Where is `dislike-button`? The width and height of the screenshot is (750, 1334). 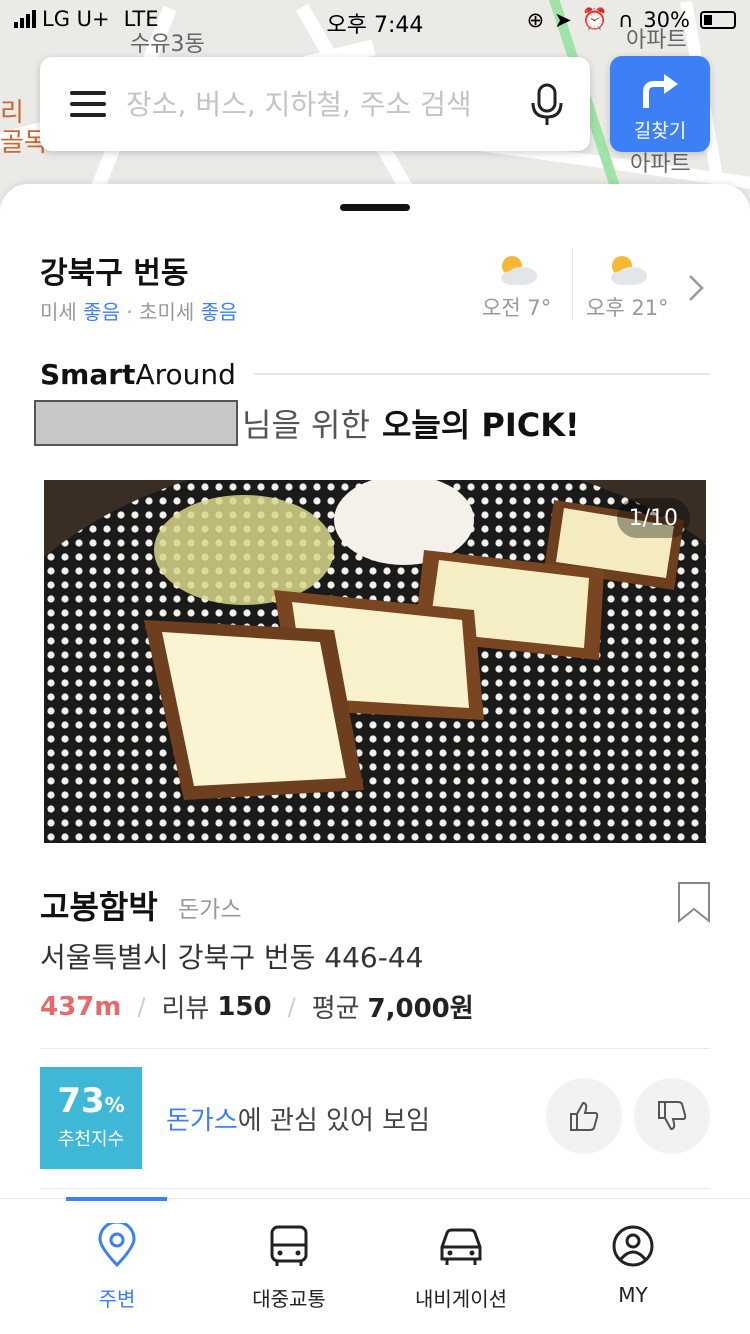 dislike-button is located at coordinates (672, 1116).